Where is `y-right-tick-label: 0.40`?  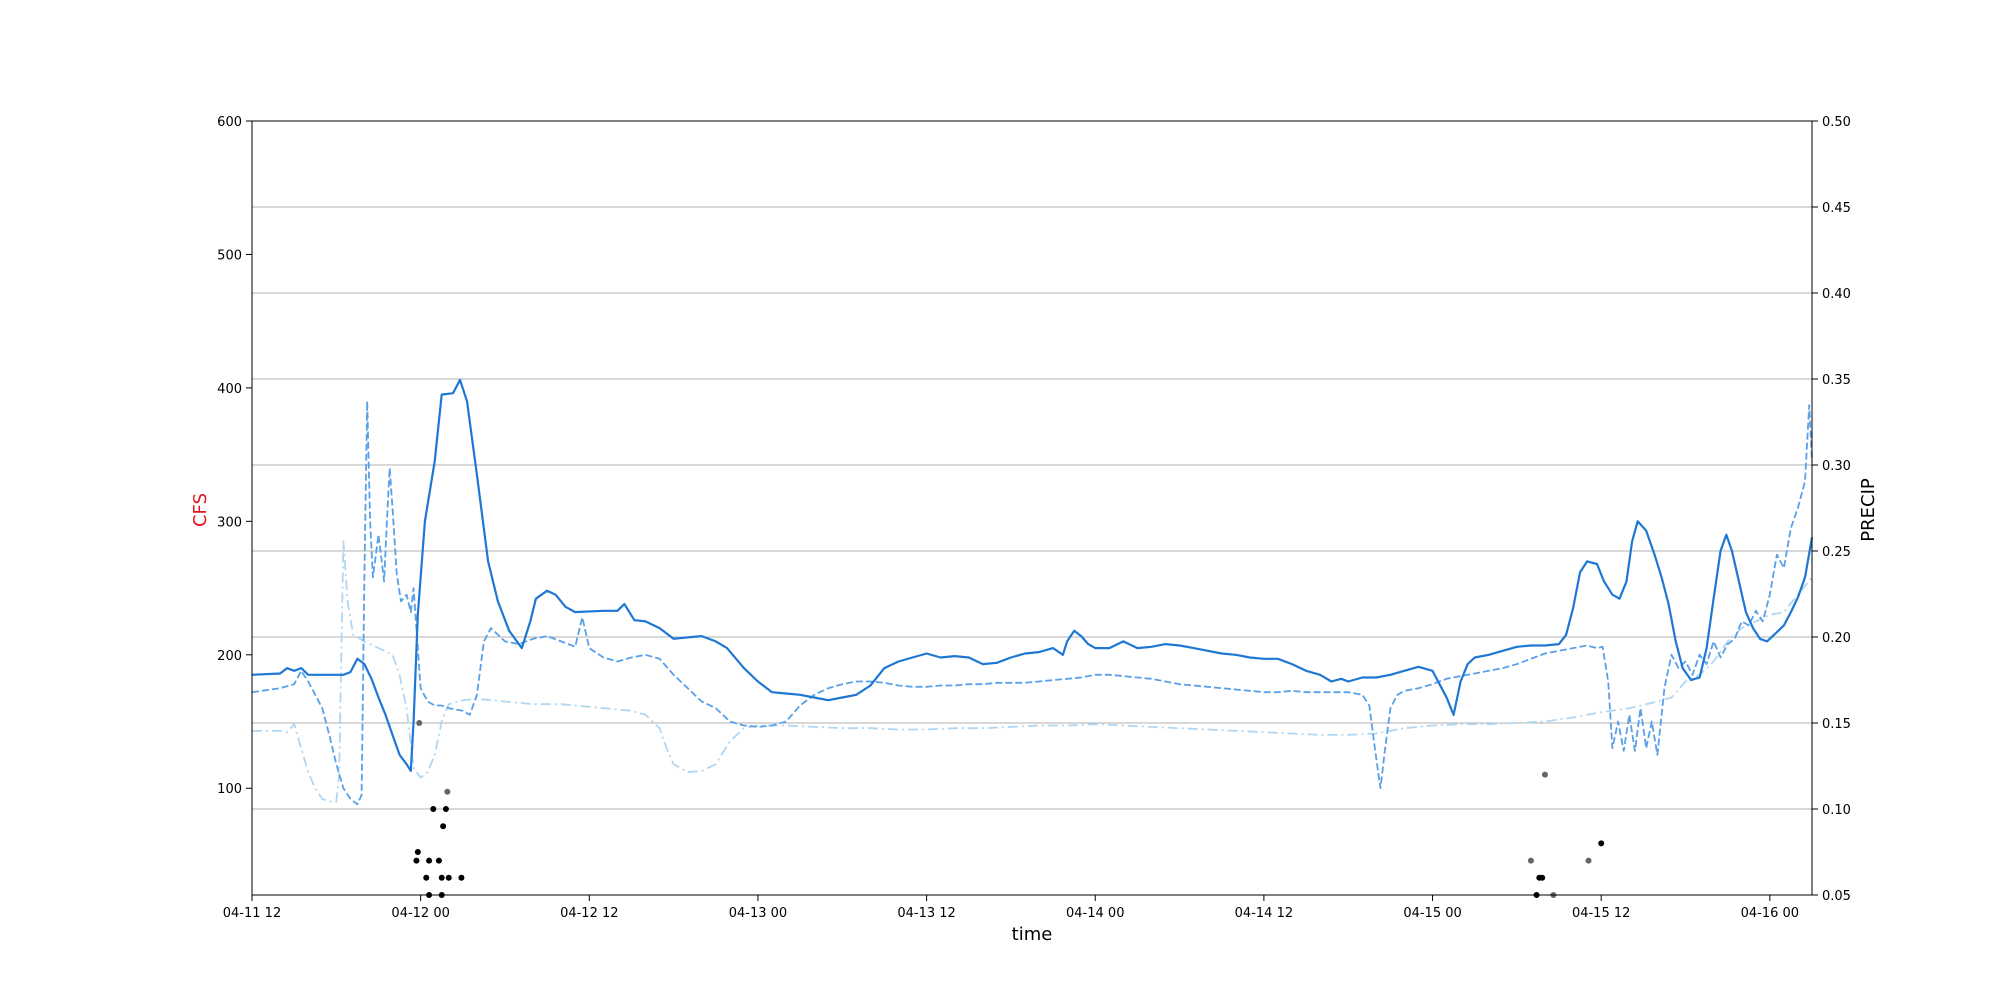
y-right-tick-label: 0.40 is located at coordinates (1836, 294).